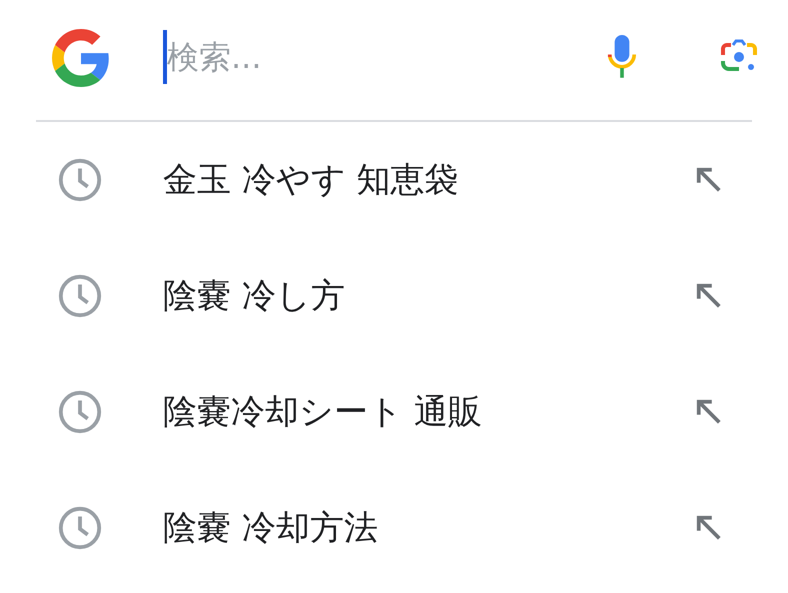 This screenshot has height=593, width=788. Describe the element at coordinates (398, 180) in the screenshot. I see `suggestion-text: 金玉 冷やす 知恵袋` at that location.